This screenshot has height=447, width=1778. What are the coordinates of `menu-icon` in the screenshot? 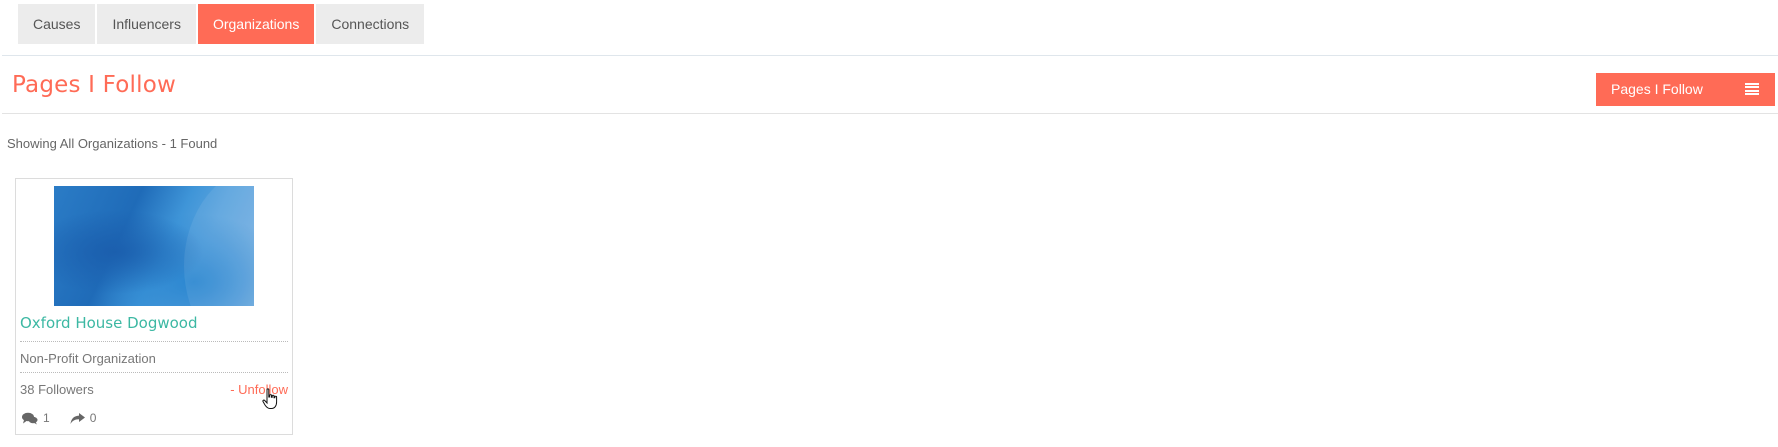 It's located at (1752, 89).